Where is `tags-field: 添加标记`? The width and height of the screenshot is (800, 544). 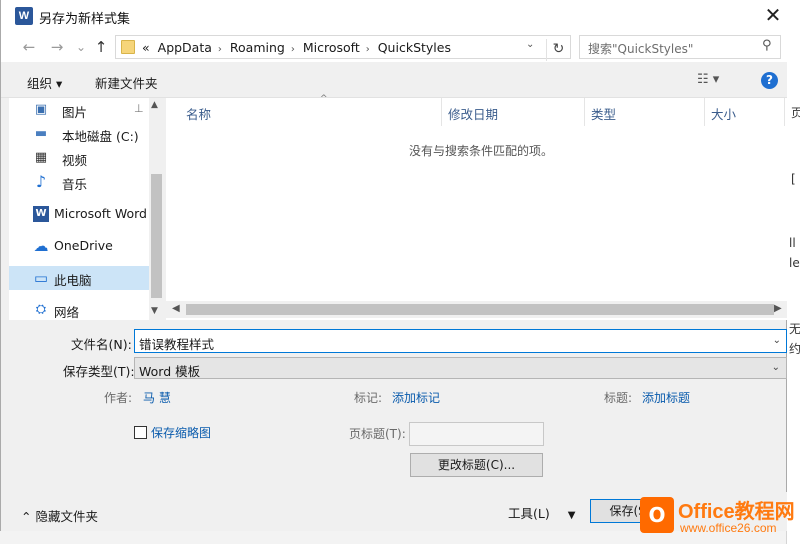
tags-field: 添加标记 is located at coordinates (416, 397).